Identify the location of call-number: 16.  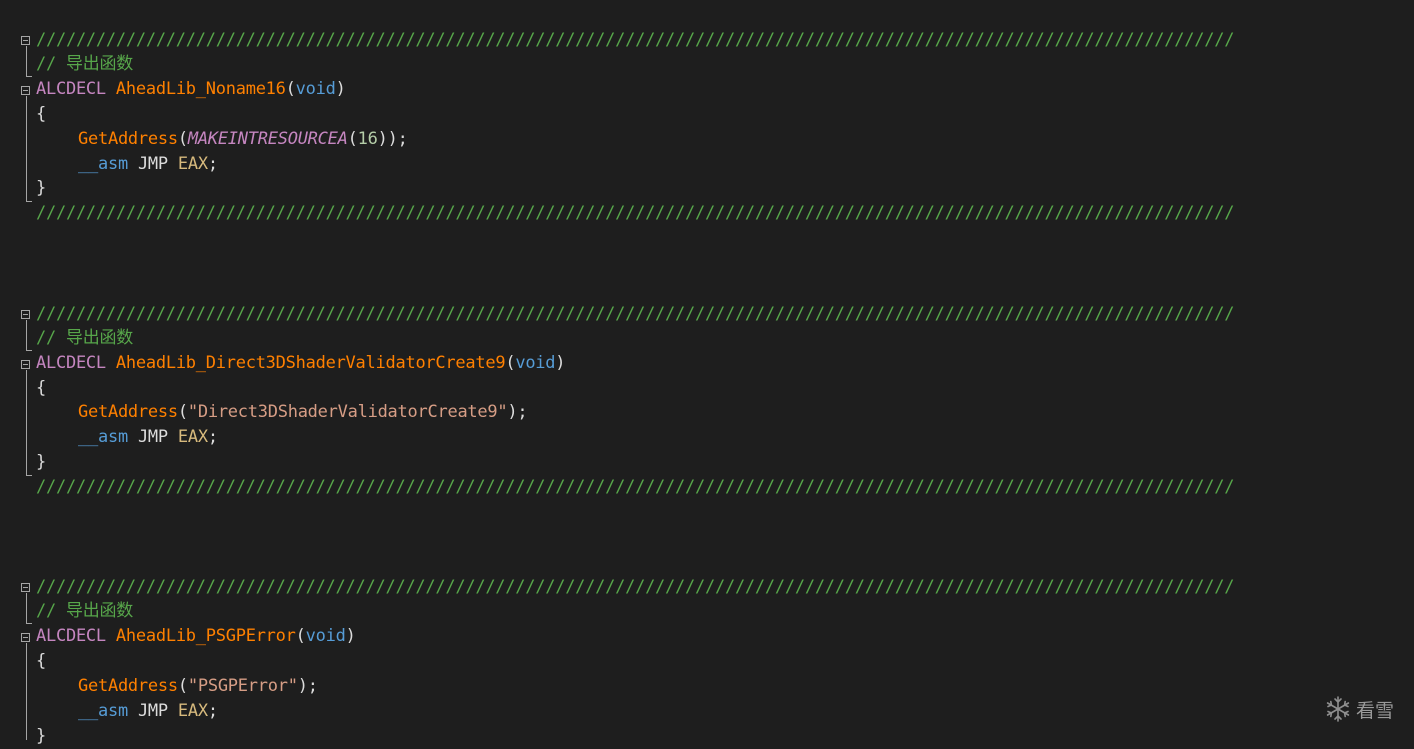
(367, 139).